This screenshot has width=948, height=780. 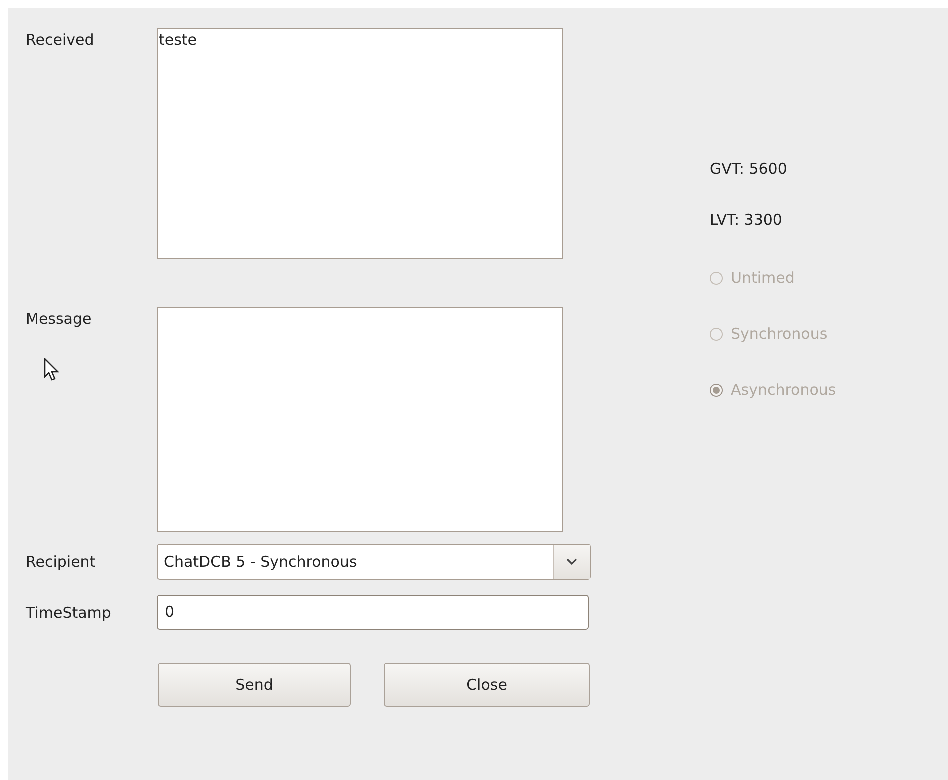 What do you see at coordinates (360, 143) in the screenshot?
I see `received-text-area: teste` at bounding box center [360, 143].